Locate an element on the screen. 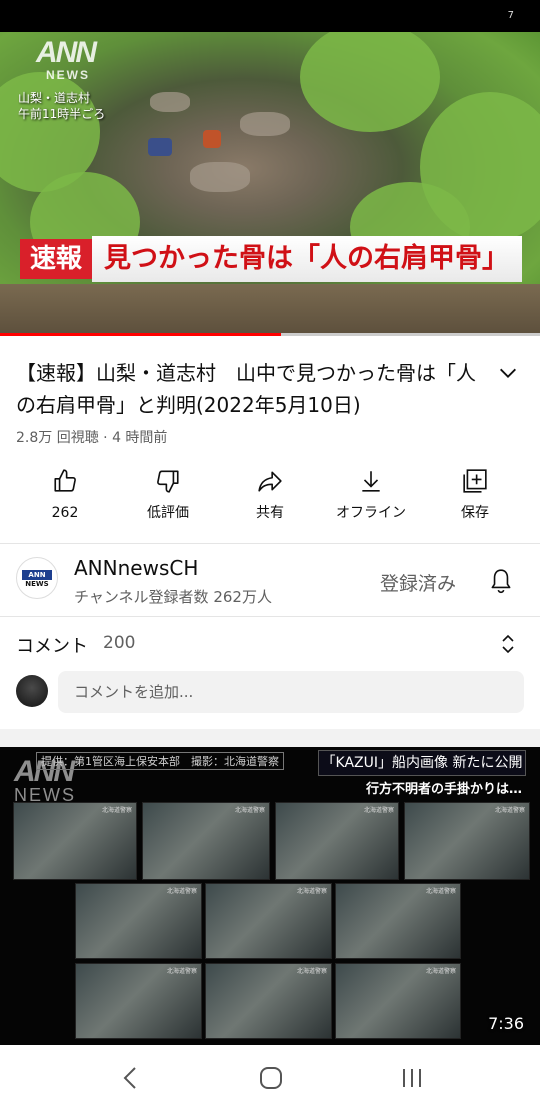 The height and width of the screenshot is (1110, 540). ann-logo-sub: NEWS is located at coordinates (68, 75).